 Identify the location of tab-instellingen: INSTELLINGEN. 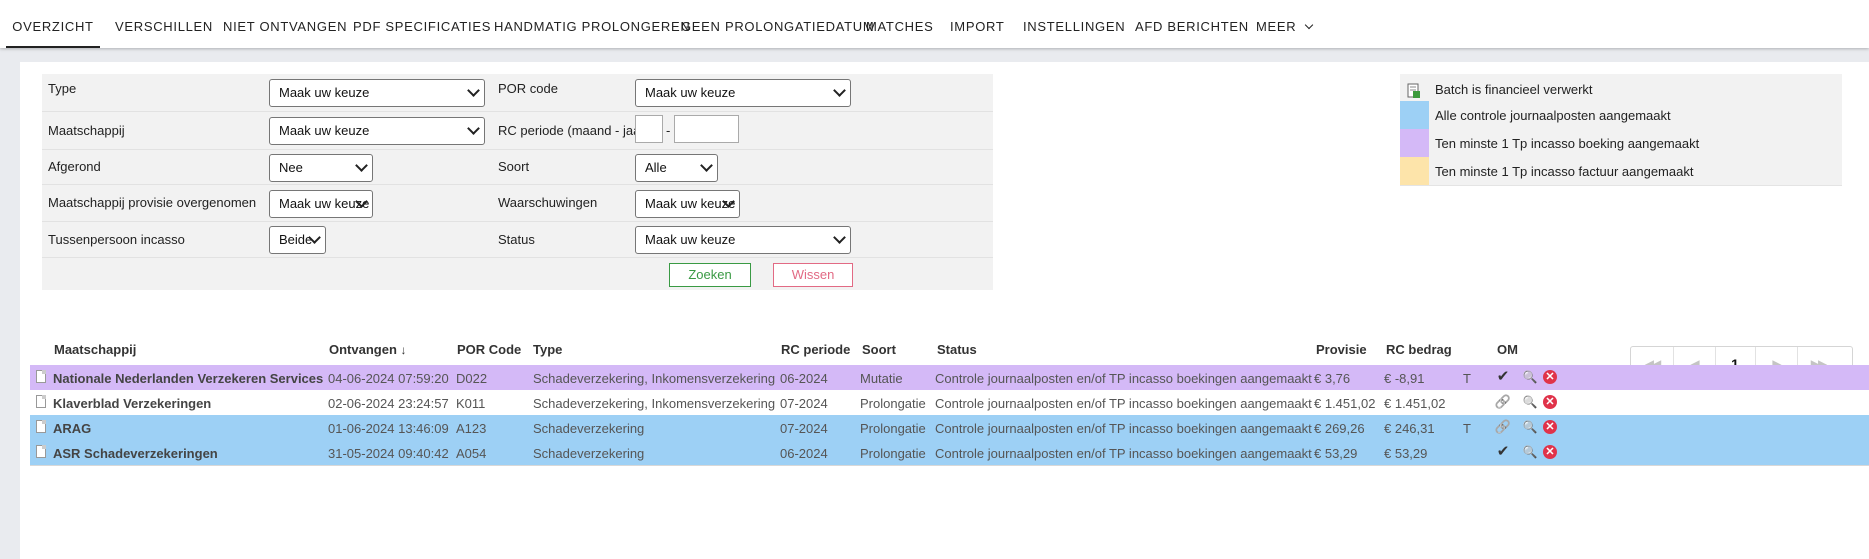
(1074, 24).